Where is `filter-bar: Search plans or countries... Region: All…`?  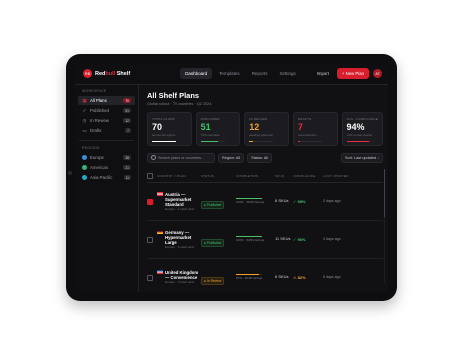
filter-bar: Search plans or countries... Region: All… is located at coordinates (265, 157).